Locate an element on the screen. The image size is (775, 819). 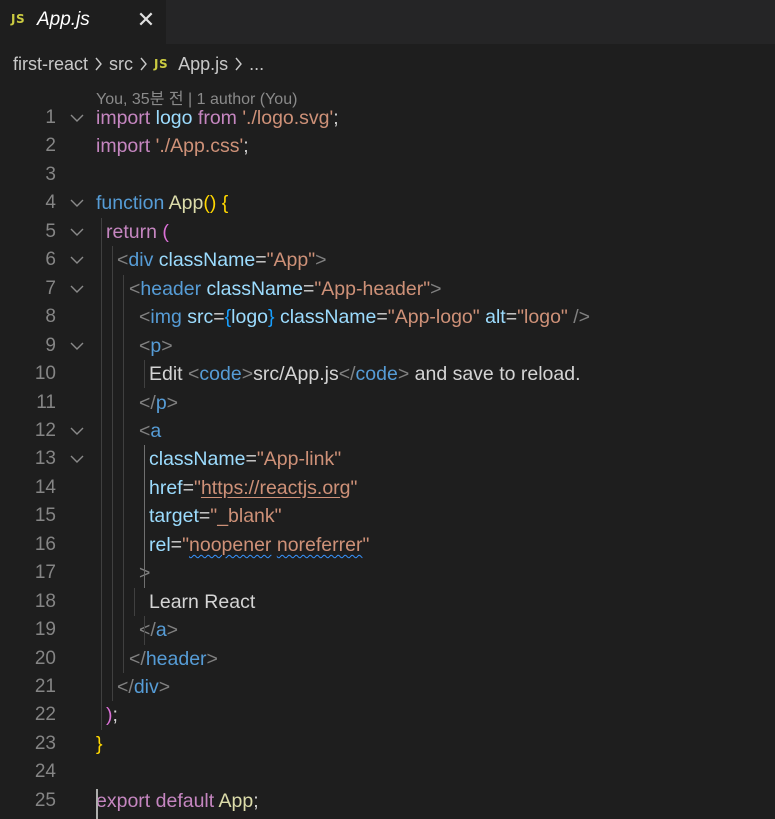
code-line: 13 className="App-link" is located at coordinates (387, 459).